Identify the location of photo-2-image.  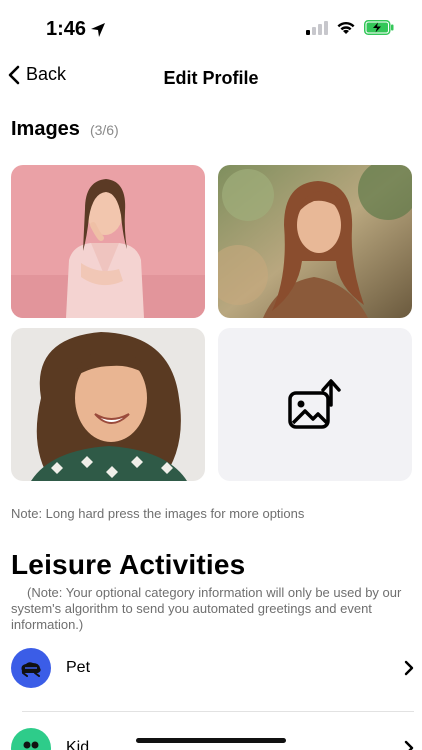
(315, 241).